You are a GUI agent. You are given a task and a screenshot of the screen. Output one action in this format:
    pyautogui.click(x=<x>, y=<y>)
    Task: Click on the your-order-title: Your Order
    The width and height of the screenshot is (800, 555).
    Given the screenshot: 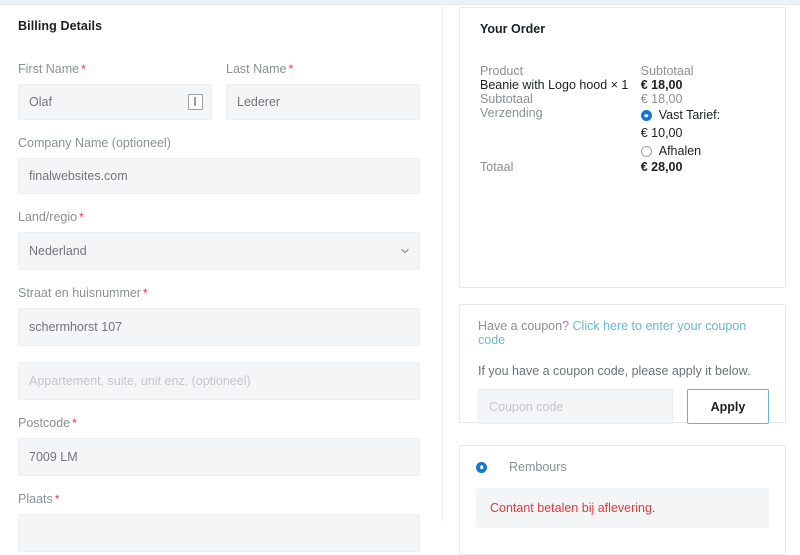 What is the action you would take?
    pyautogui.click(x=513, y=29)
    